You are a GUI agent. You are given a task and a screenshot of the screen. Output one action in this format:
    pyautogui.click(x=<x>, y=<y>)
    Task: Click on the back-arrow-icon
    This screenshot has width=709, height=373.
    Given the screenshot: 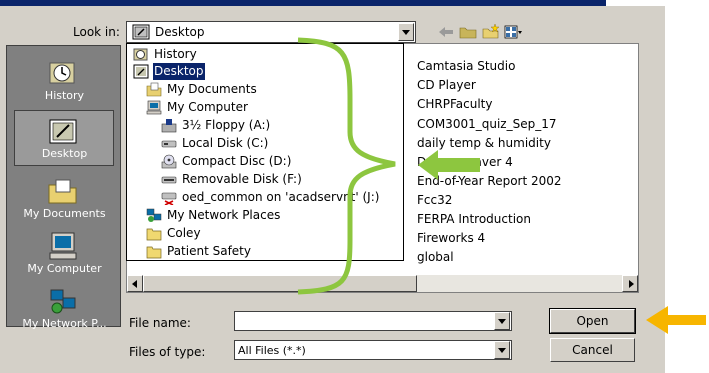 What is the action you would take?
    pyautogui.click(x=446, y=32)
    